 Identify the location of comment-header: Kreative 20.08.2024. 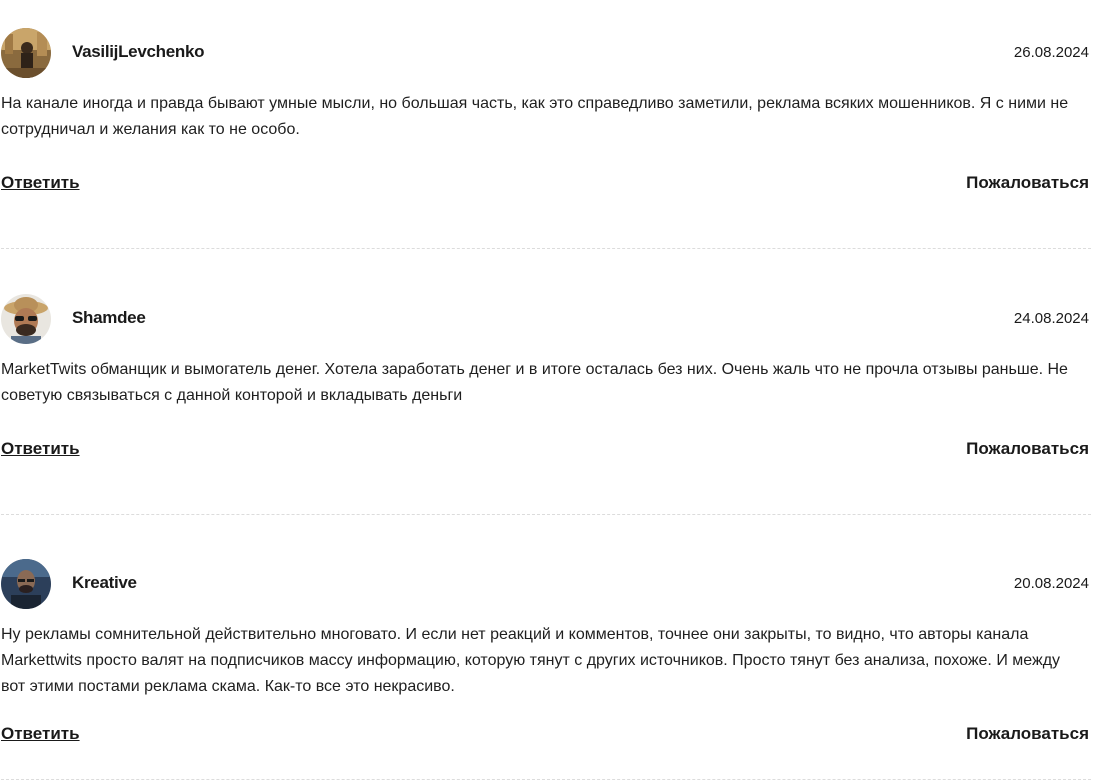
(546, 584).